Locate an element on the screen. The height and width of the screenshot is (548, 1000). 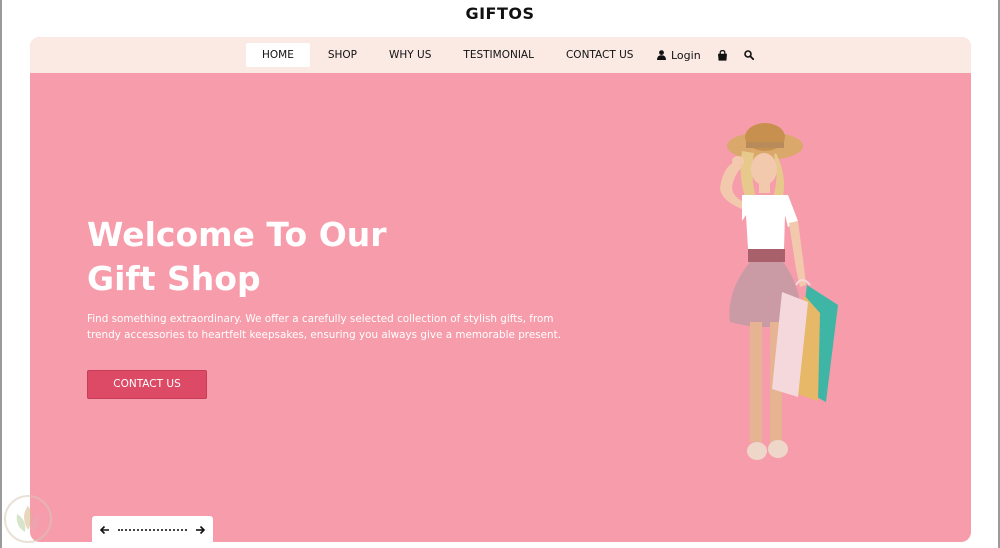
site-logo: GIFTOS is located at coordinates (500, 15).